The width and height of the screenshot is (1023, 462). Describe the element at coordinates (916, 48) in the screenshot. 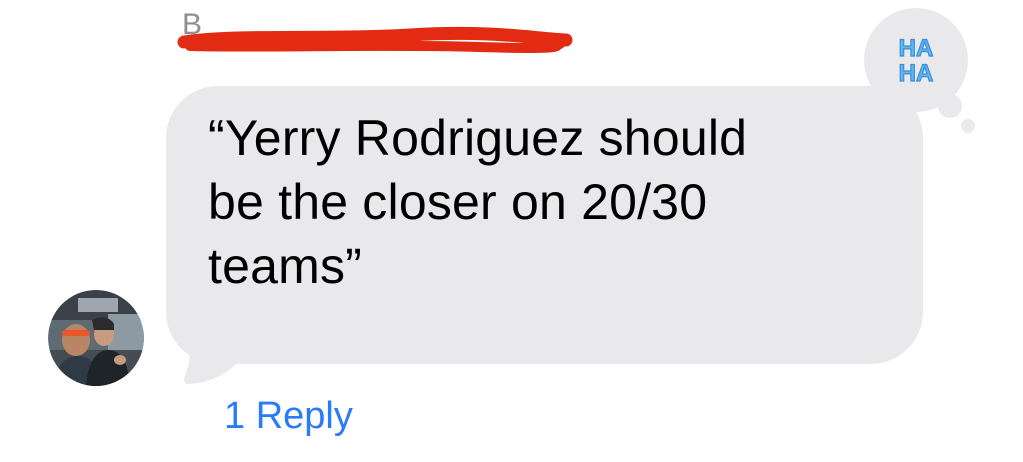

I see `haha-label-top: HA` at that location.